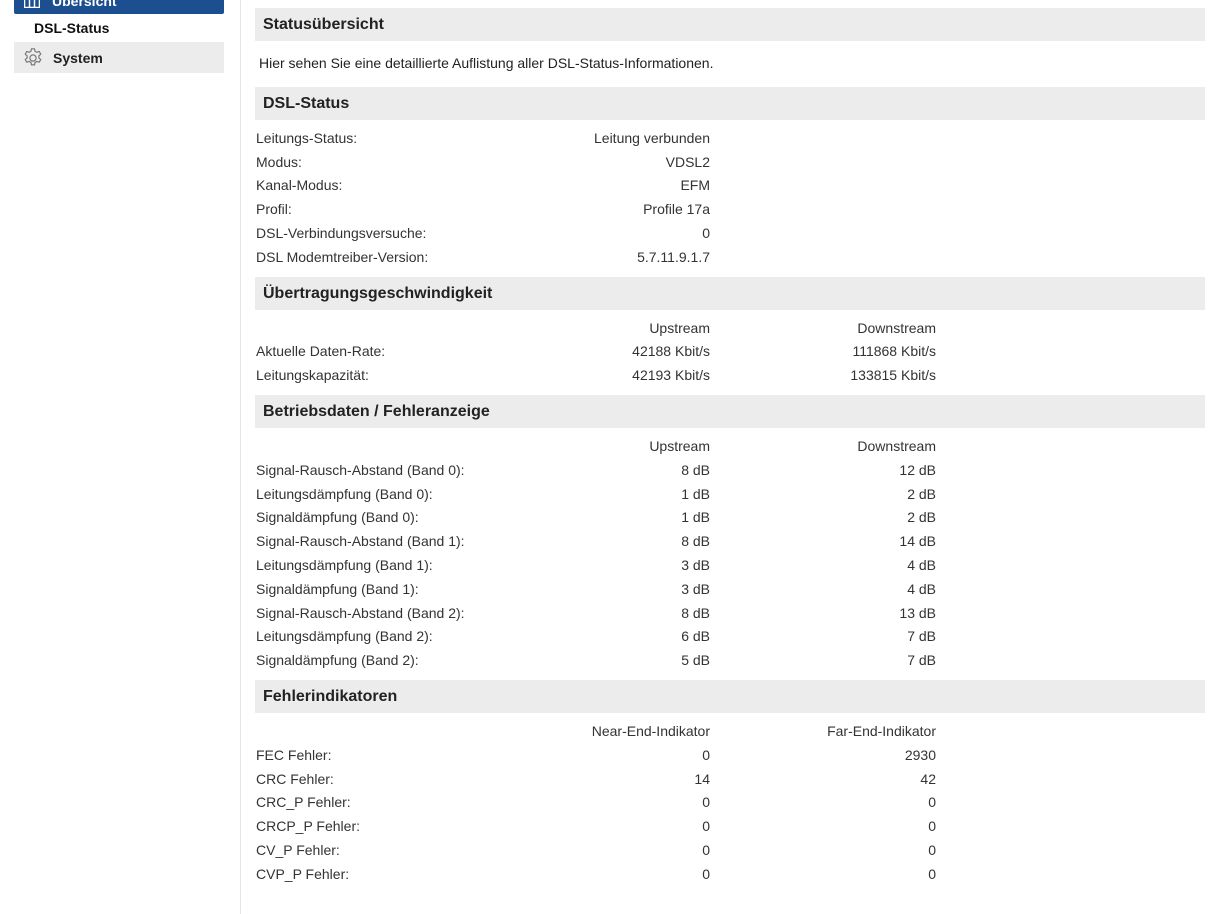  I want to click on divider, so click(240, 457).